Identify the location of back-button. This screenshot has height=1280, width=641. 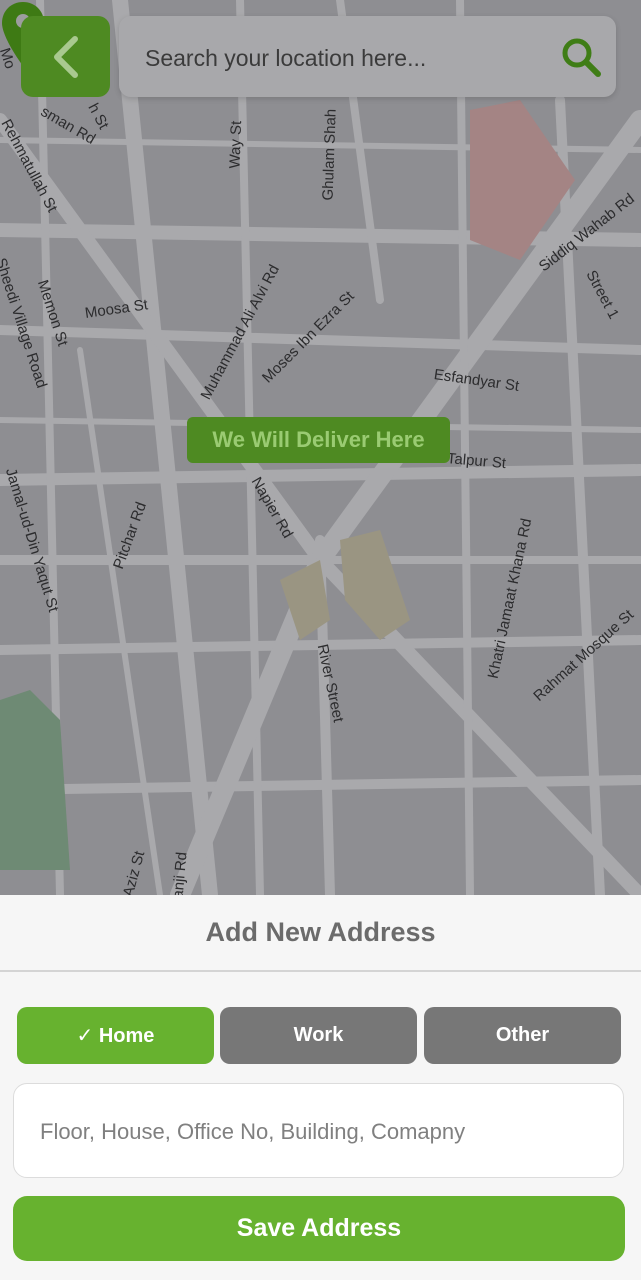
(65, 56).